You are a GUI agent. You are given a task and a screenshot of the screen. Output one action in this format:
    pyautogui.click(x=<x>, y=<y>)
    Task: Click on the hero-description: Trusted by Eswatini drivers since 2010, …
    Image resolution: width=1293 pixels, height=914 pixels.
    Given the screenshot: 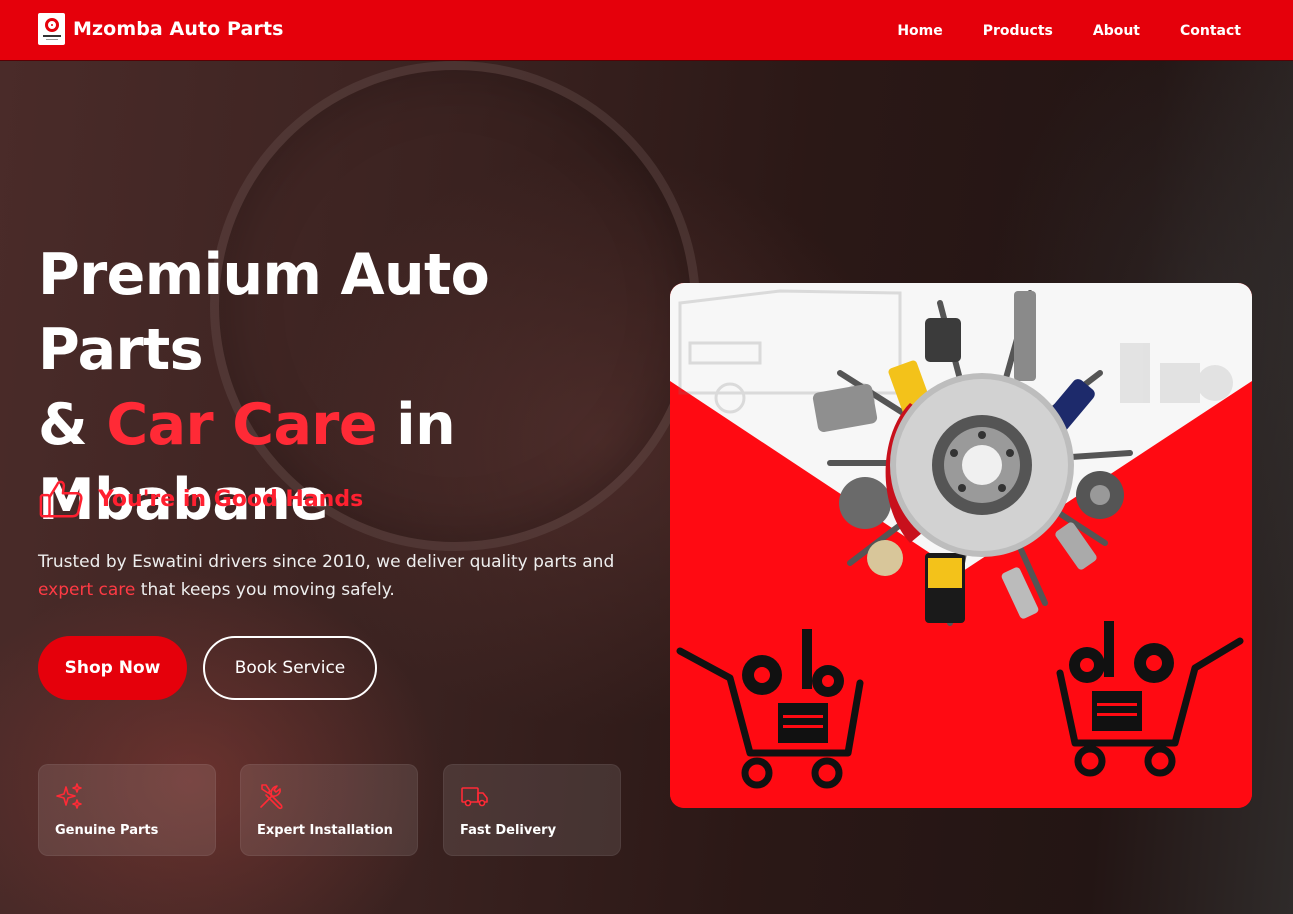 What is the action you would take?
    pyautogui.click(x=338, y=576)
    